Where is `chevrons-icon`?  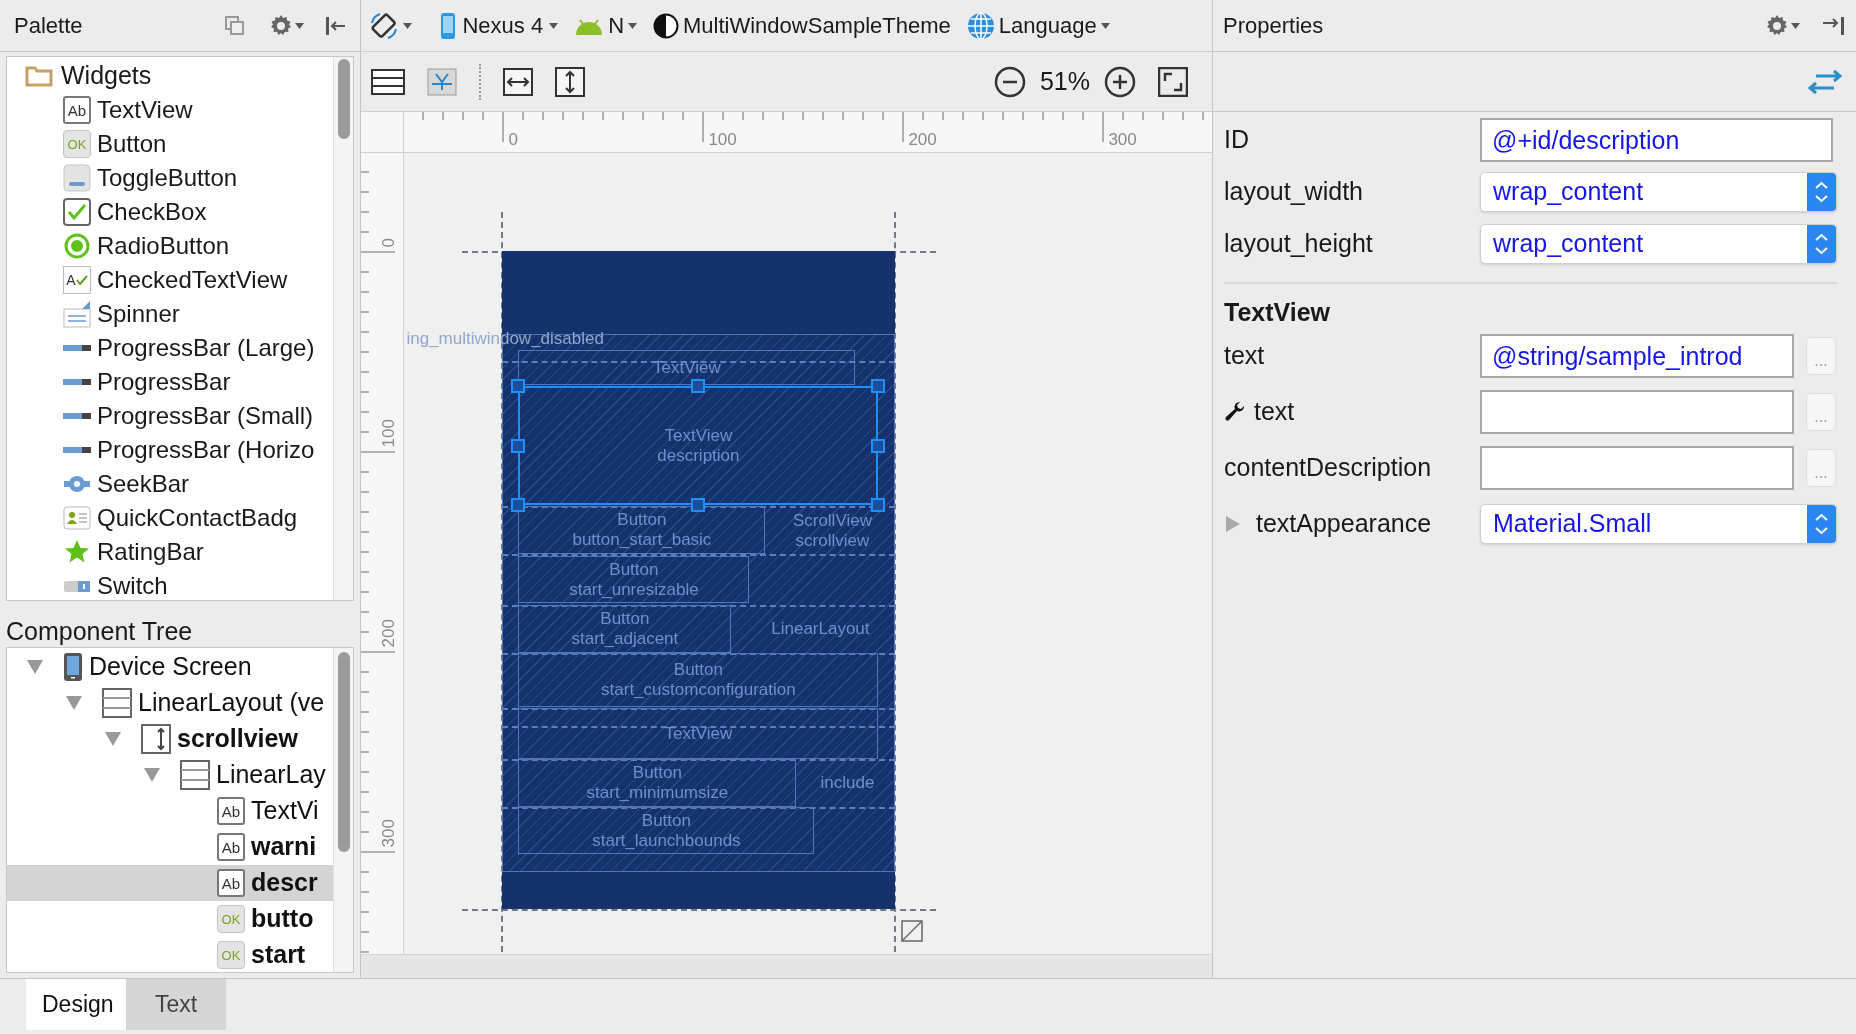 chevrons-icon is located at coordinates (1821, 192).